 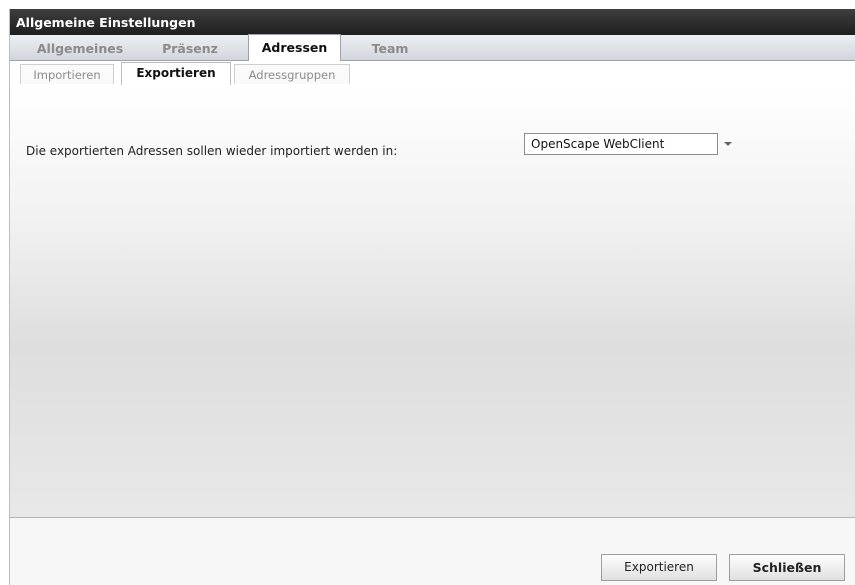 I want to click on main-tab-bar: Allgemeines Präsenz Adressen Team, so click(x=432, y=47).